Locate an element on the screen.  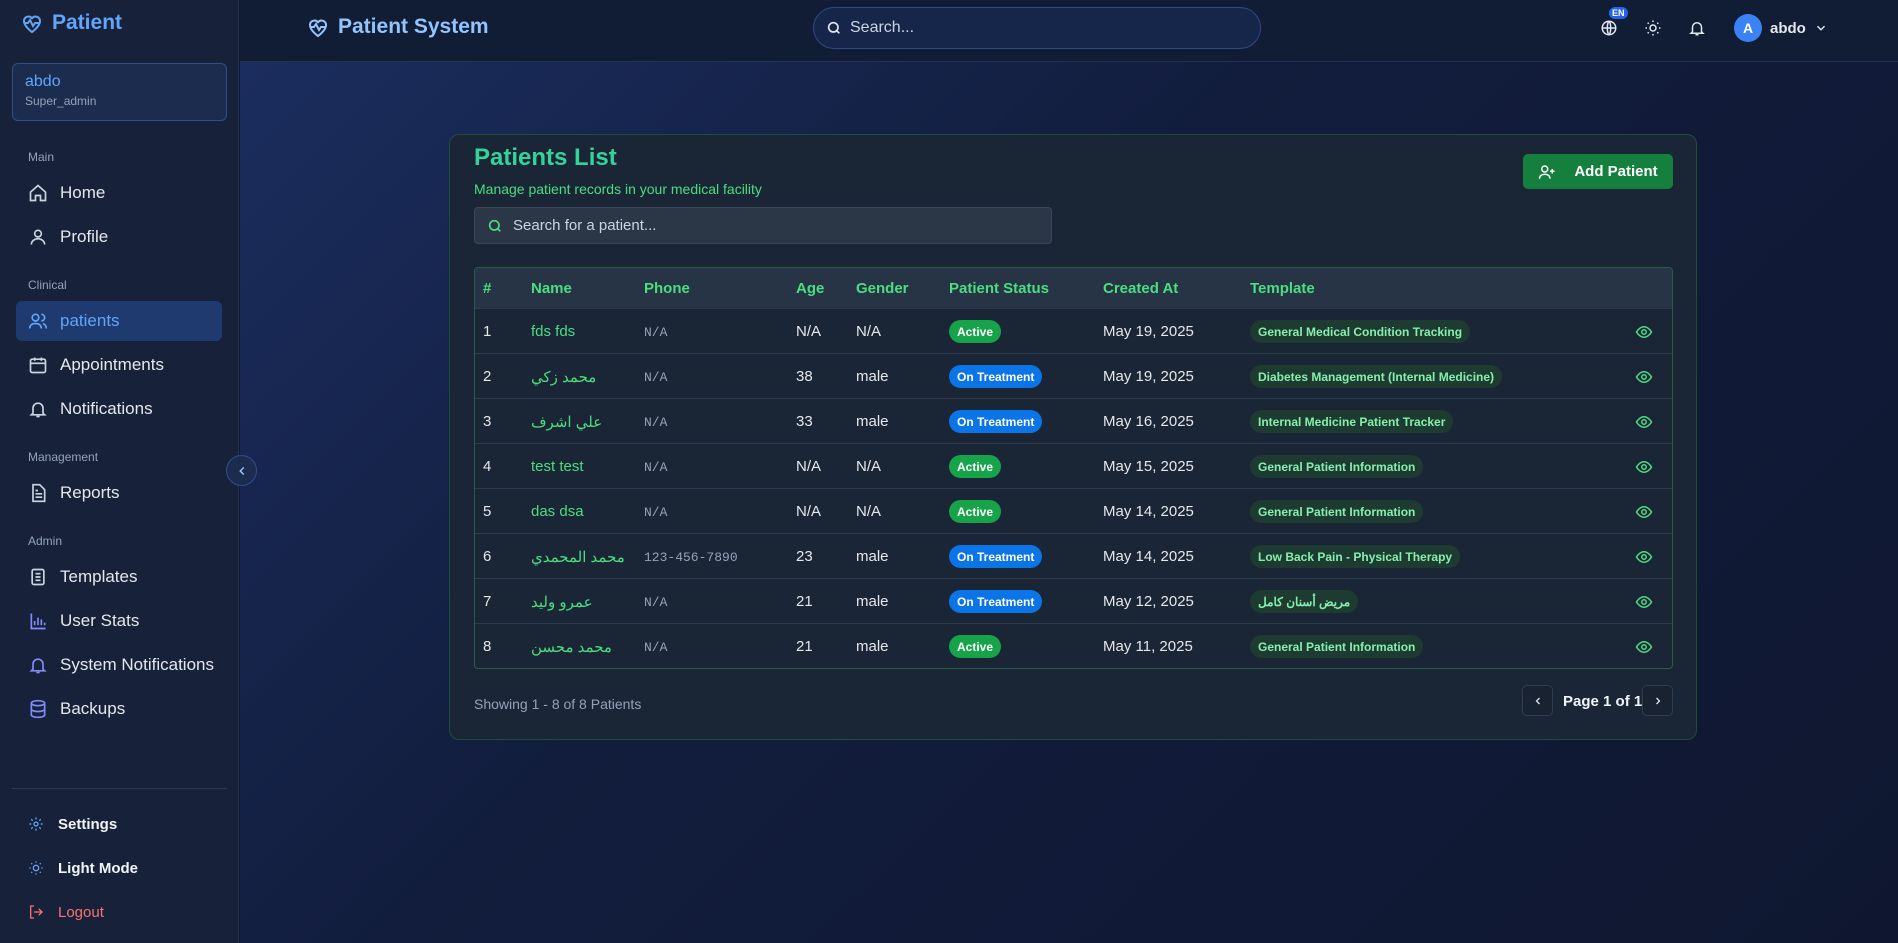
next-page-button is located at coordinates (1657, 700).